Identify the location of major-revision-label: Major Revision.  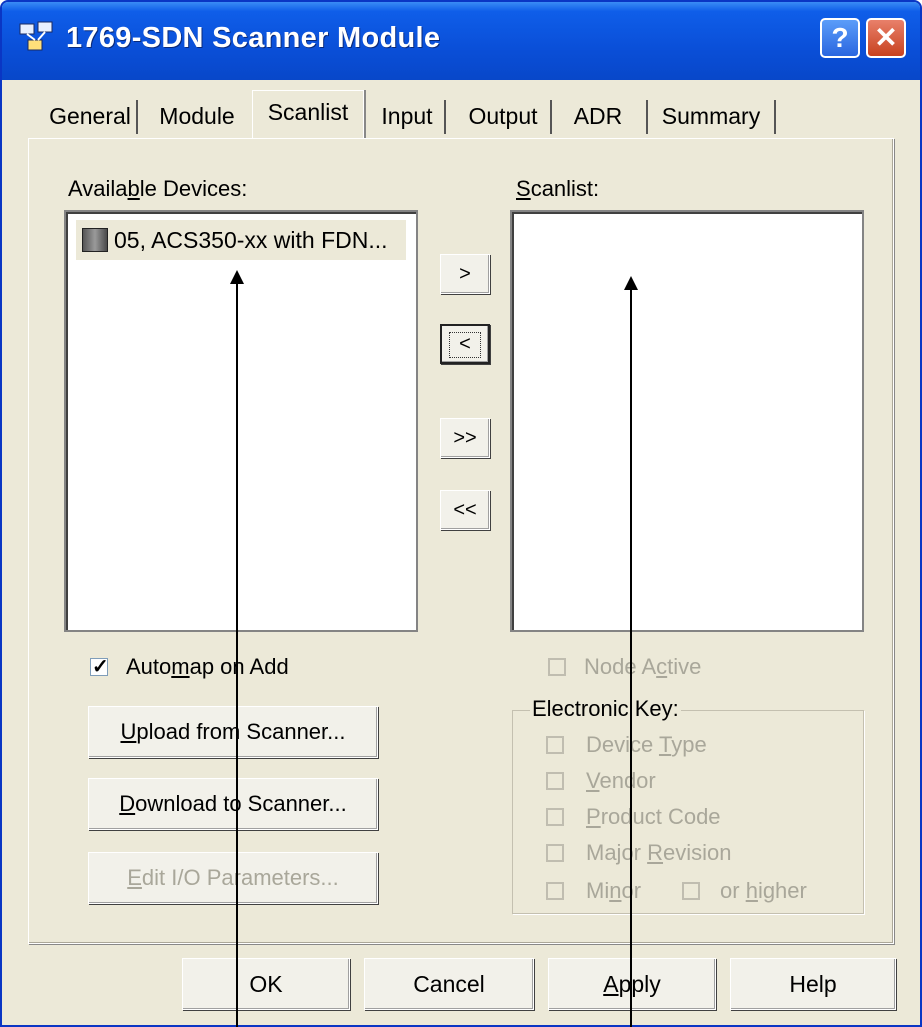
(659, 852).